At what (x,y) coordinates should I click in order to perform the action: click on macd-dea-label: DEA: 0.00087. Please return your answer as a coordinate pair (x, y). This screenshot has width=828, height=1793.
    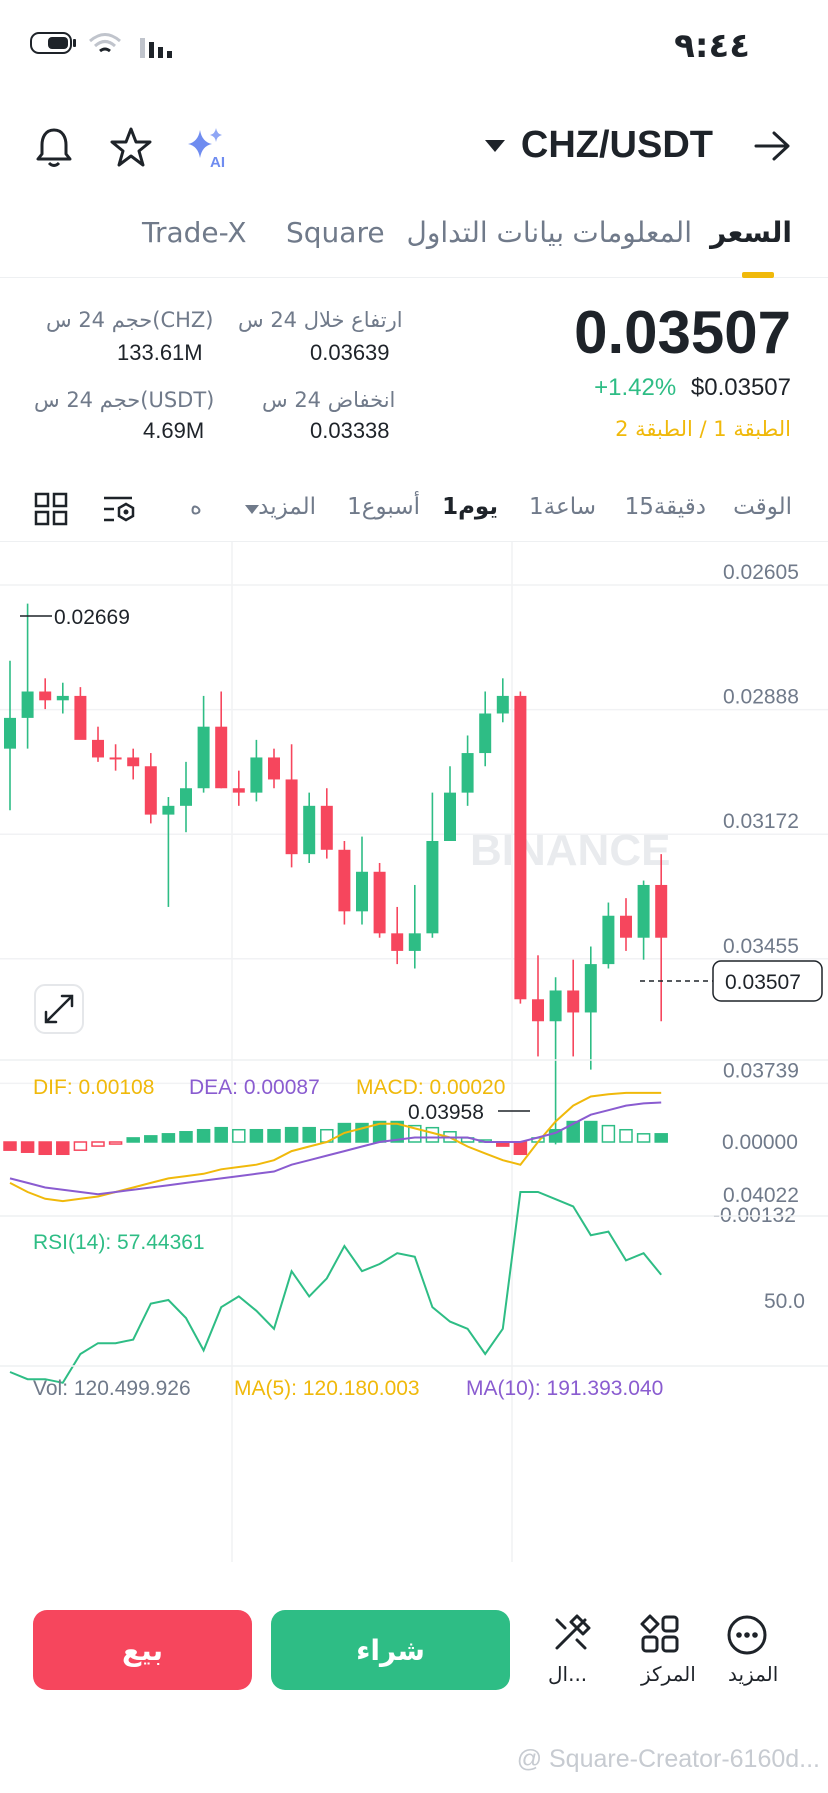
    Looking at the image, I should click on (254, 1087).